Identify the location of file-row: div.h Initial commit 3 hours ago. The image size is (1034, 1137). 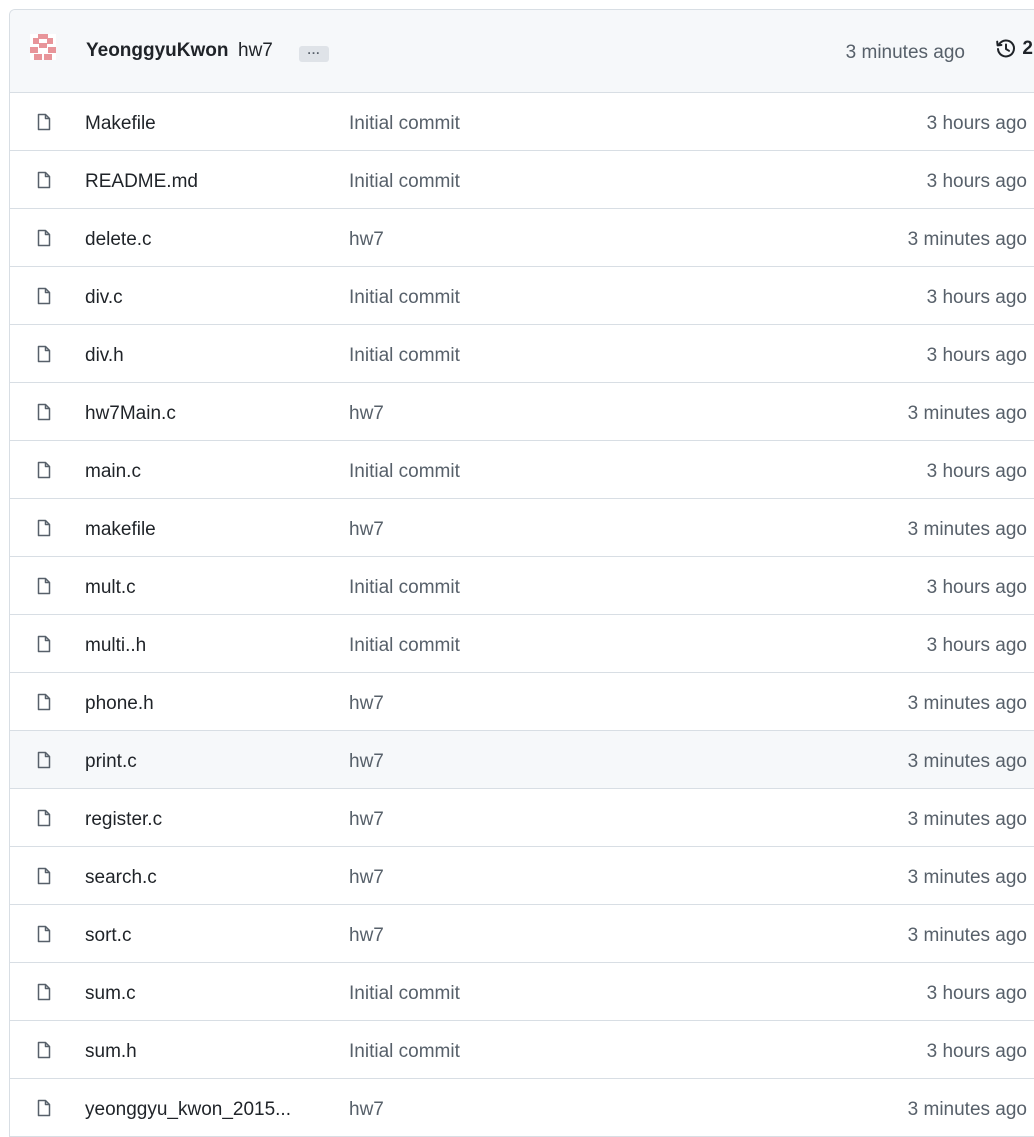
(522, 354).